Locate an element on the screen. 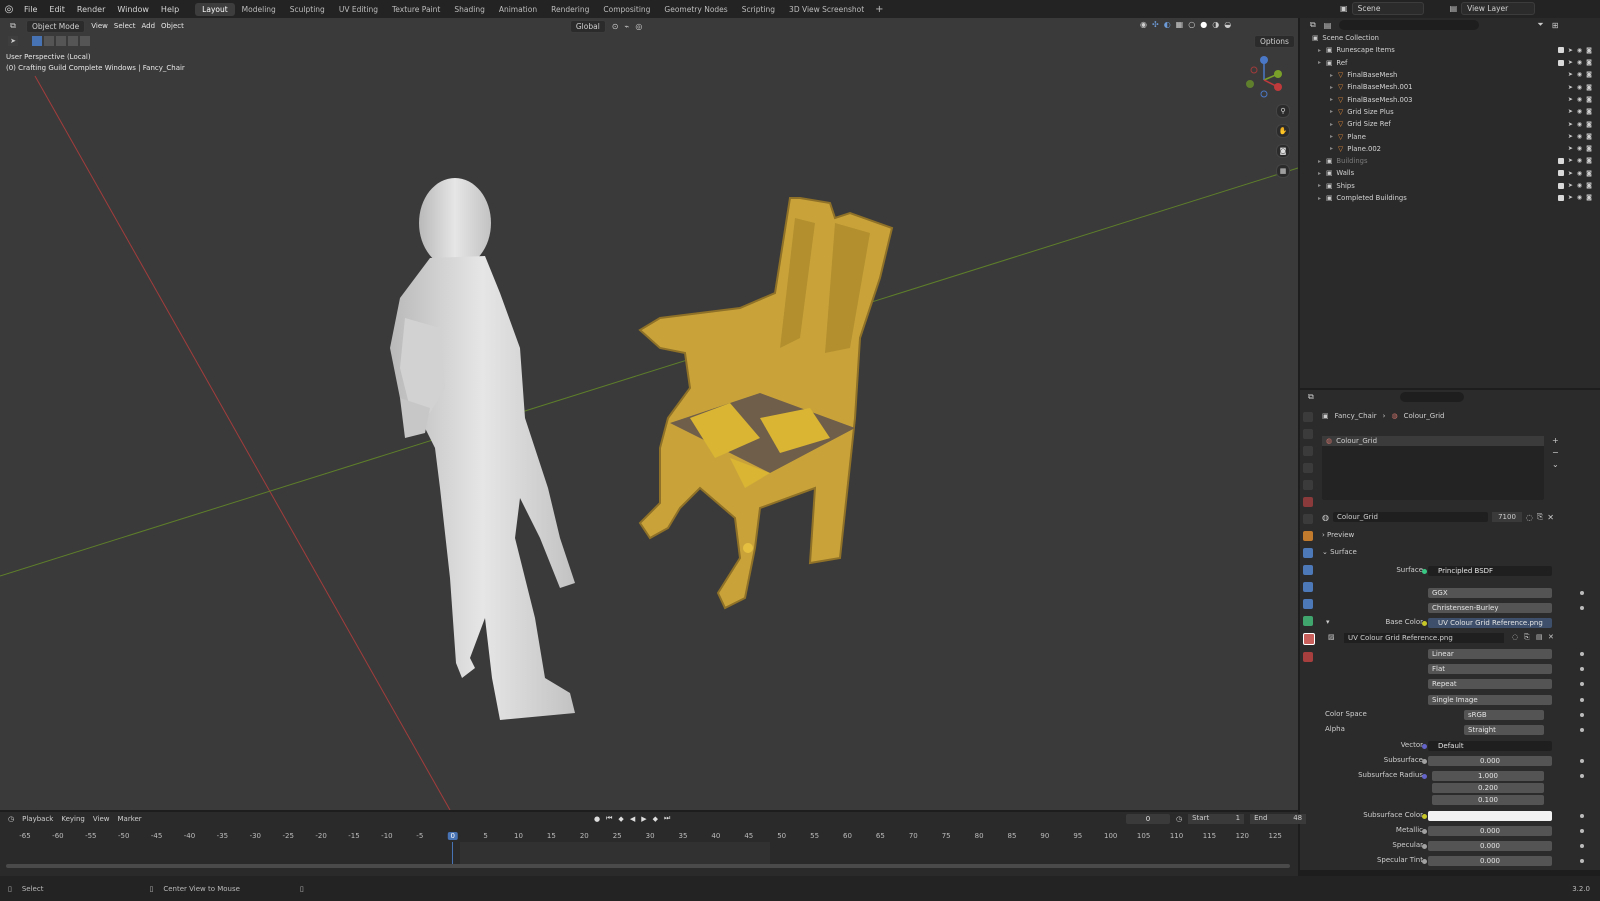 The height and width of the screenshot is (901, 1600). tool-select-icon: ➤ is located at coordinates (13, 41).